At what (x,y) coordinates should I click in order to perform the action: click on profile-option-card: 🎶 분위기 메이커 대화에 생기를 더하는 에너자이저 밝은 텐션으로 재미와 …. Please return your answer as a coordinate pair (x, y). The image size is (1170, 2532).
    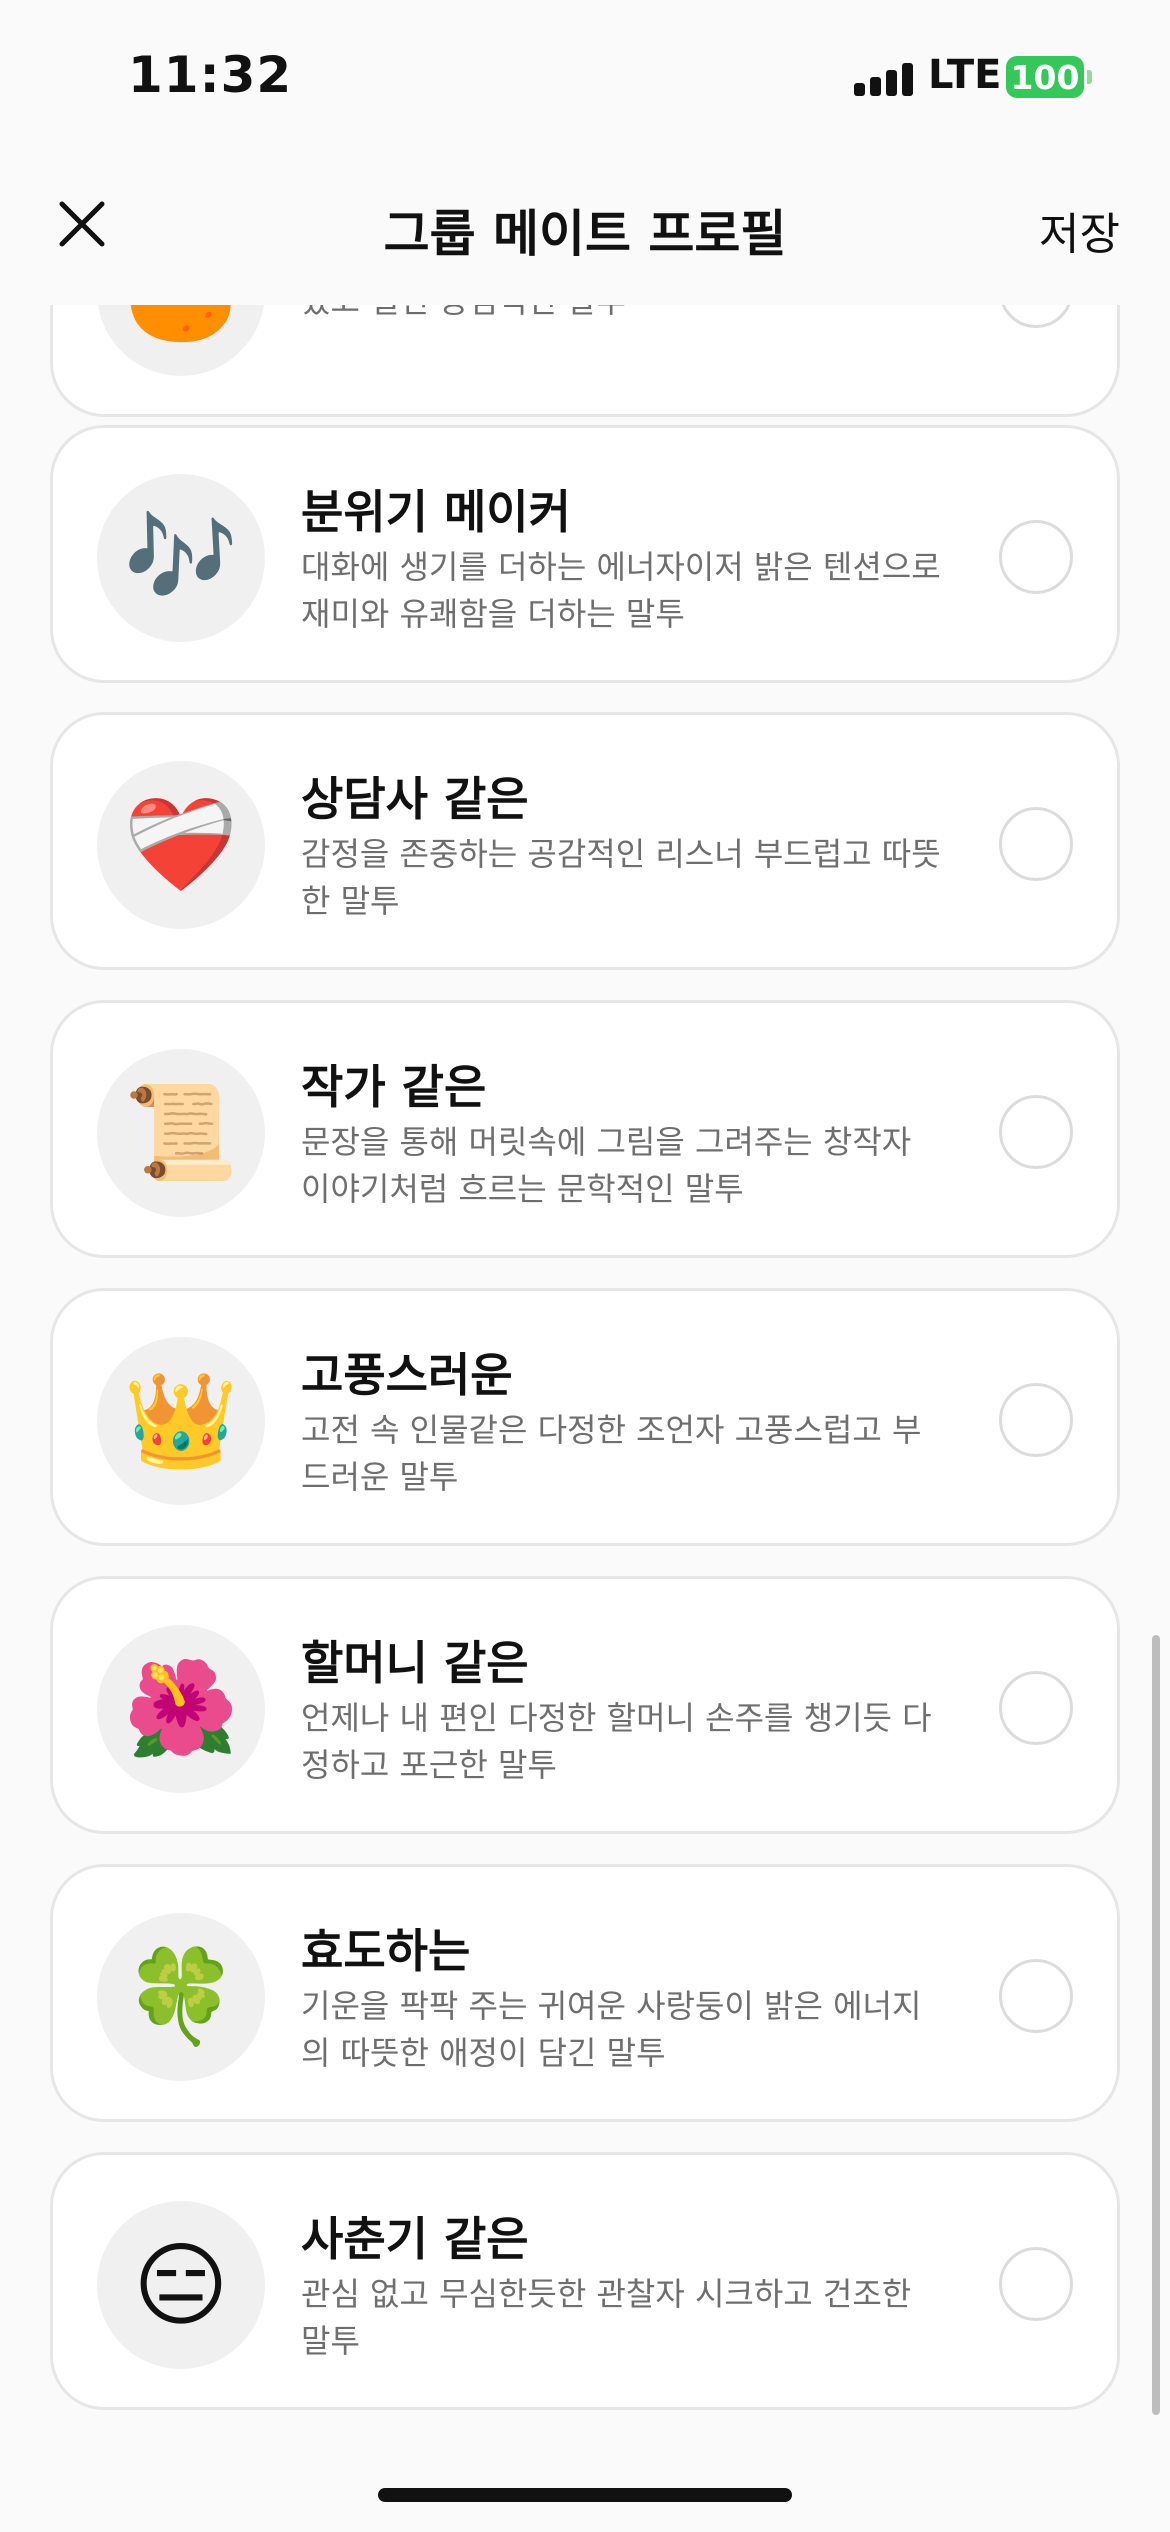
    Looking at the image, I should click on (585, 554).